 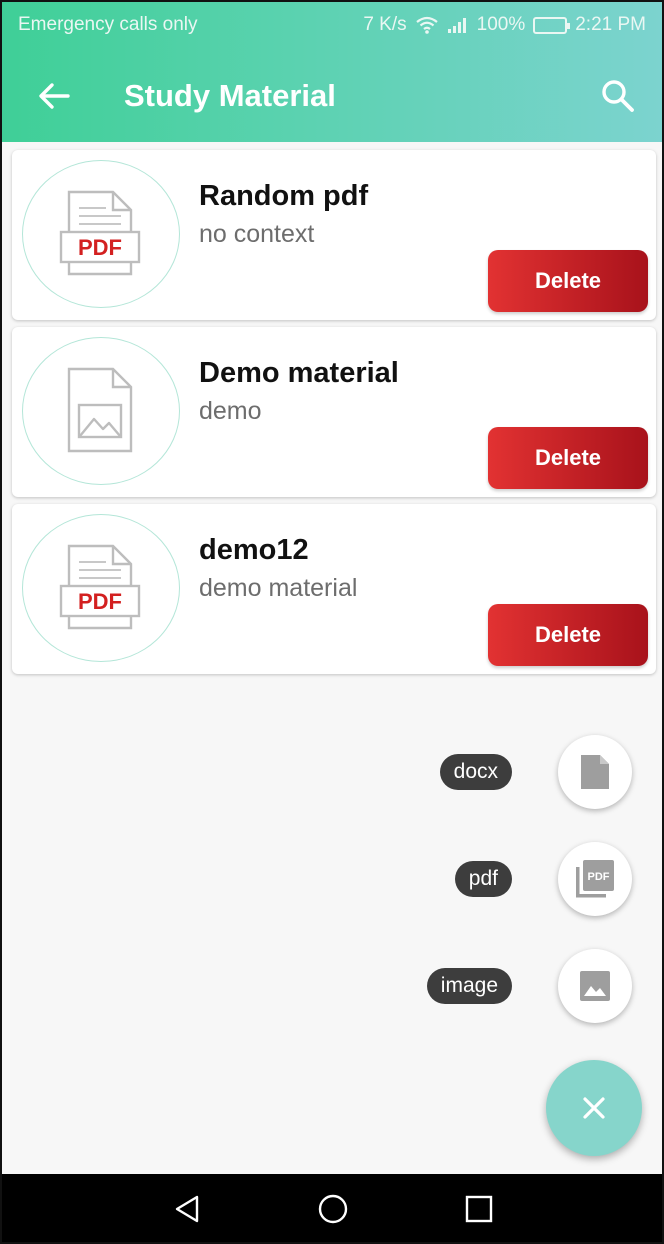 I want to click on status-icons: 7 K/s 100% 2:21 PM, so click(x=504, y=25).